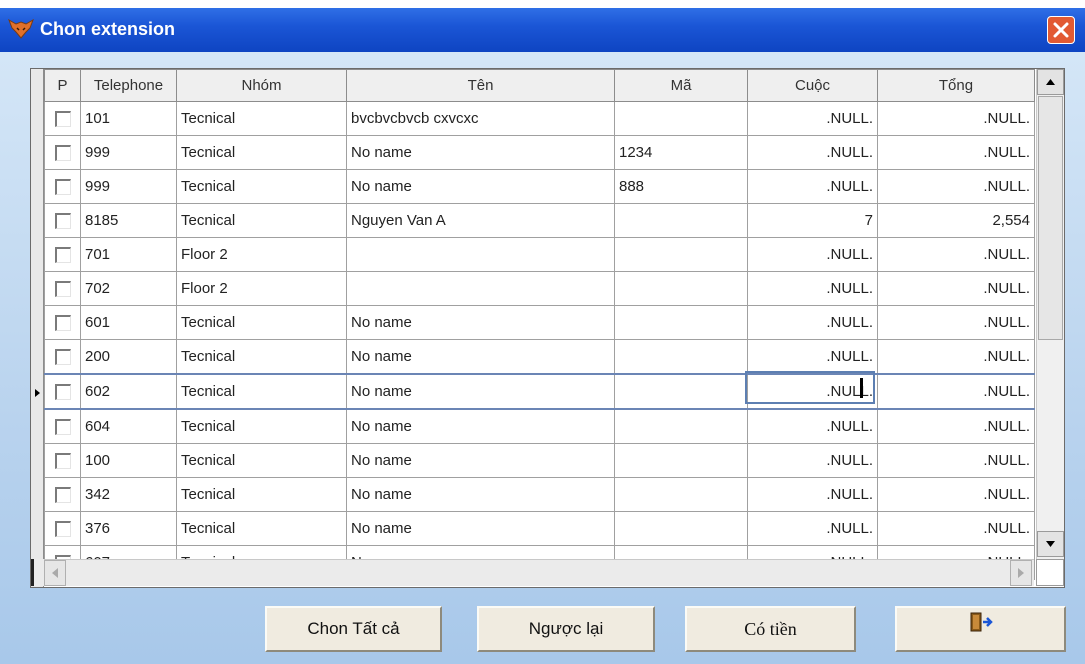  I want to click on cell-telephone: 604, so click(128, 426).